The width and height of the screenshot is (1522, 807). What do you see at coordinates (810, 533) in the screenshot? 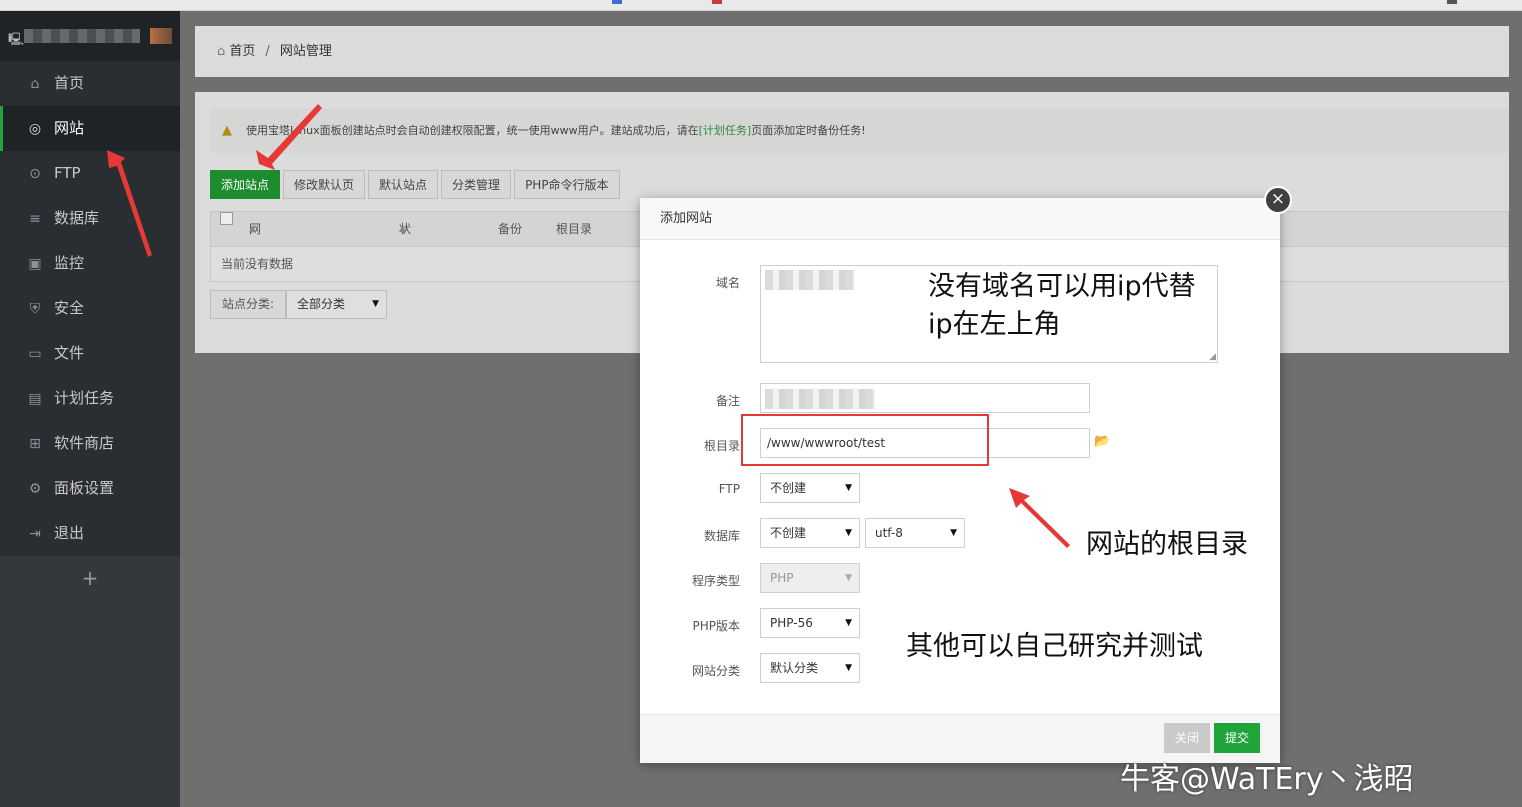
I see `database-select: 不创建 ▼` at bounding box center [810, 533].